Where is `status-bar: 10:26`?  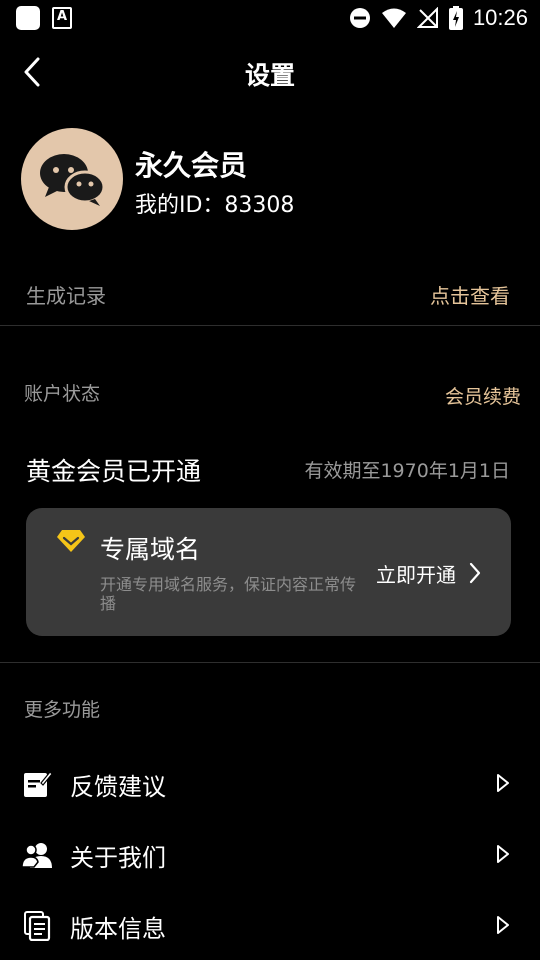 status-bar: 10:26 is located at coordinates (270, 18).